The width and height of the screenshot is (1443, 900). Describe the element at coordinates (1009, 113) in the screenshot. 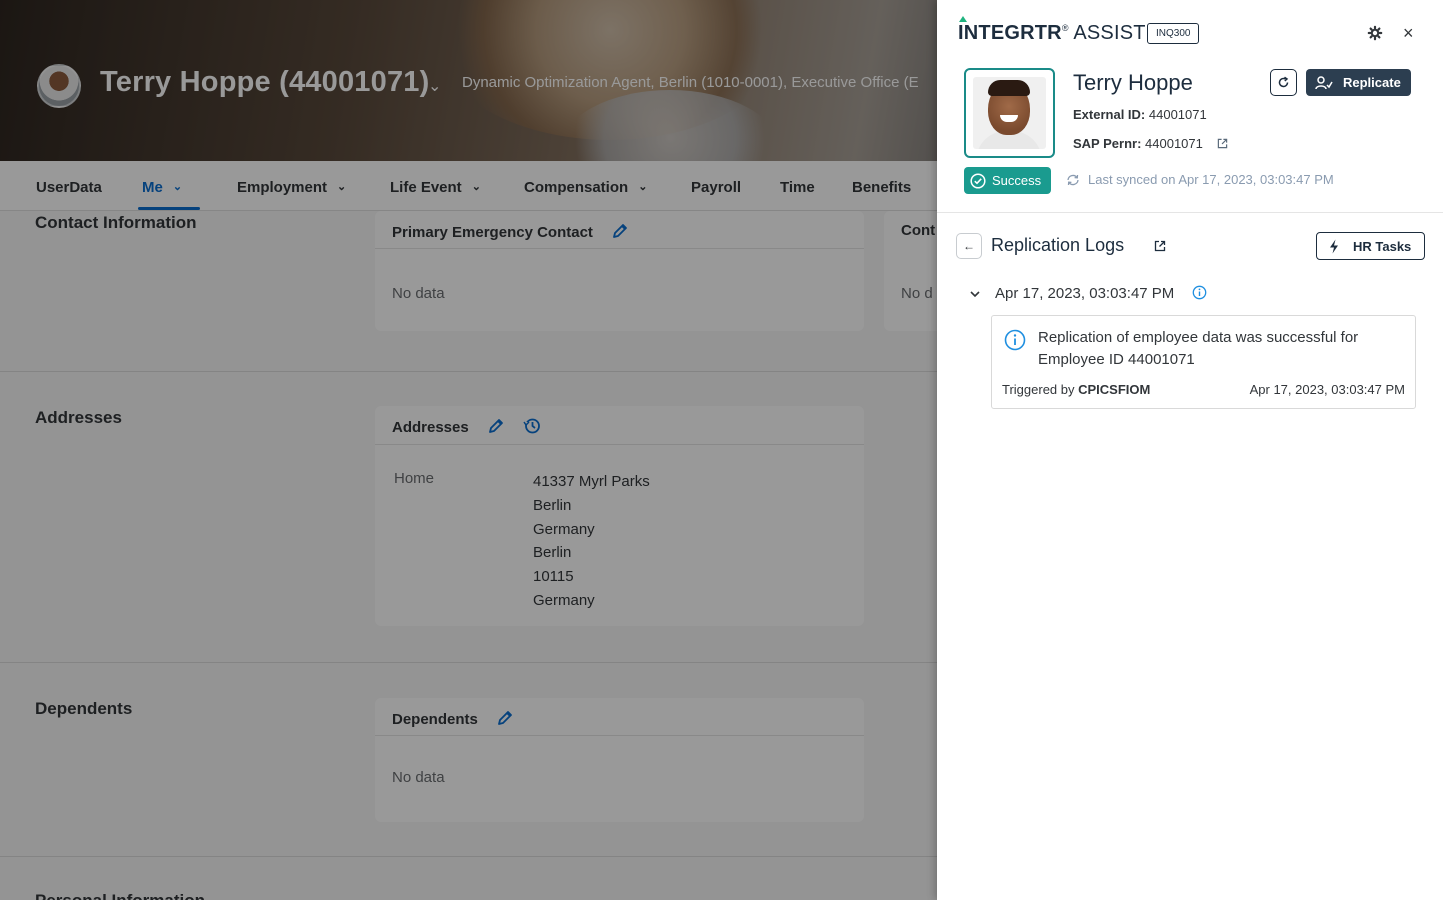

I see `employee-photo` at that location.